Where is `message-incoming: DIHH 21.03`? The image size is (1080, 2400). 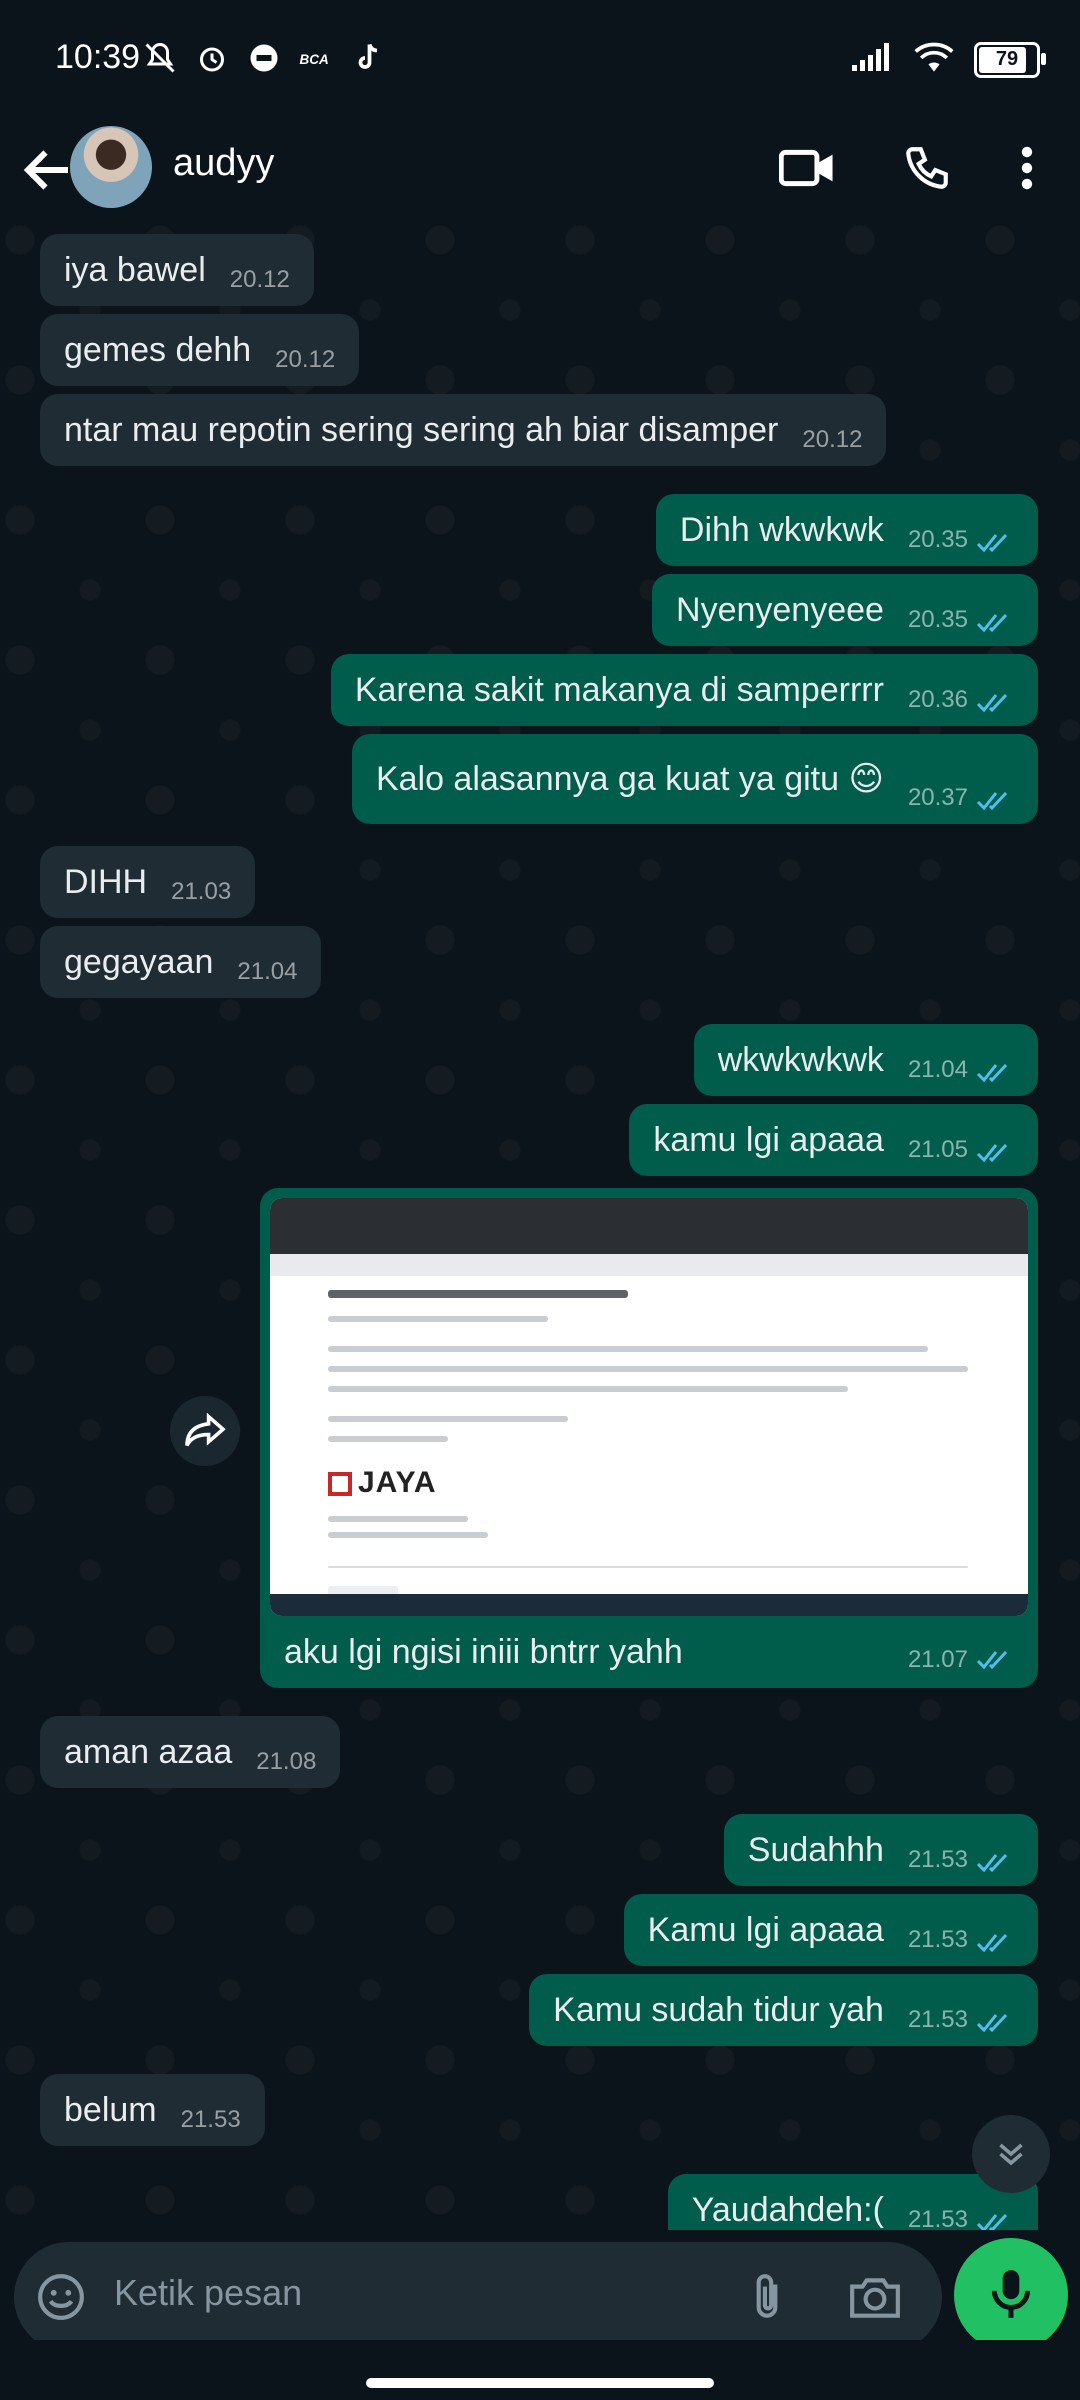 message-incoming: DIHH 21.03 is located at coordinates (148, 882).